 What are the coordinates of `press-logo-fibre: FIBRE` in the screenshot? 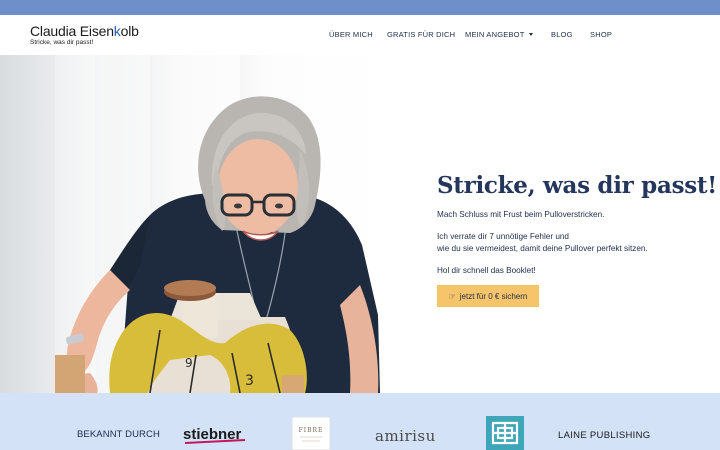 It's located at (311, 433).